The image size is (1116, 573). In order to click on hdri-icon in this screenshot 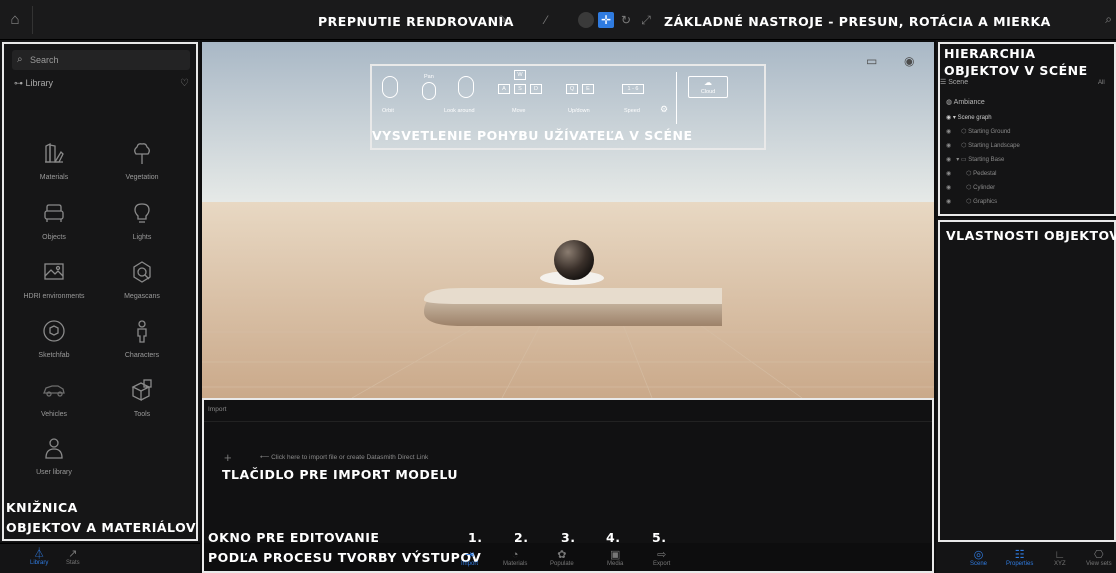, I will do `click(54, 271)`.